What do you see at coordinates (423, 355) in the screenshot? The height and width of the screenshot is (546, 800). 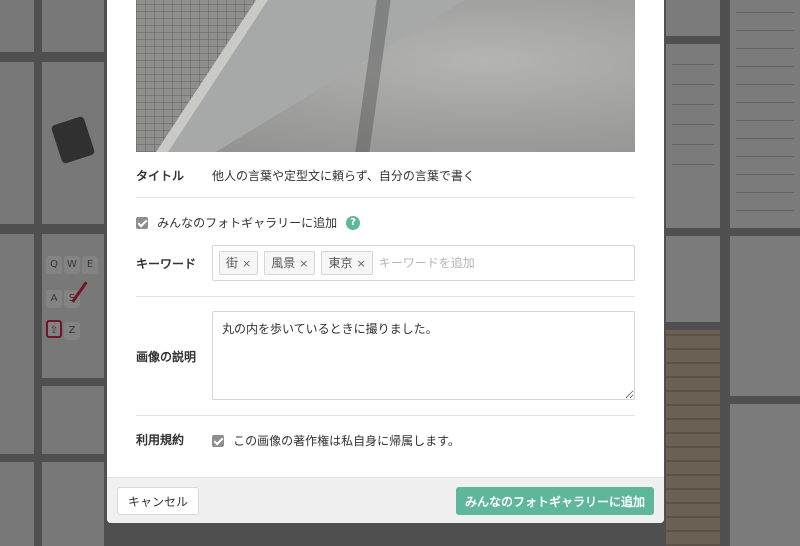 I see `description-textarea: 丸の内を歩いているときに撮りました。` at bounding box center [423, 355].